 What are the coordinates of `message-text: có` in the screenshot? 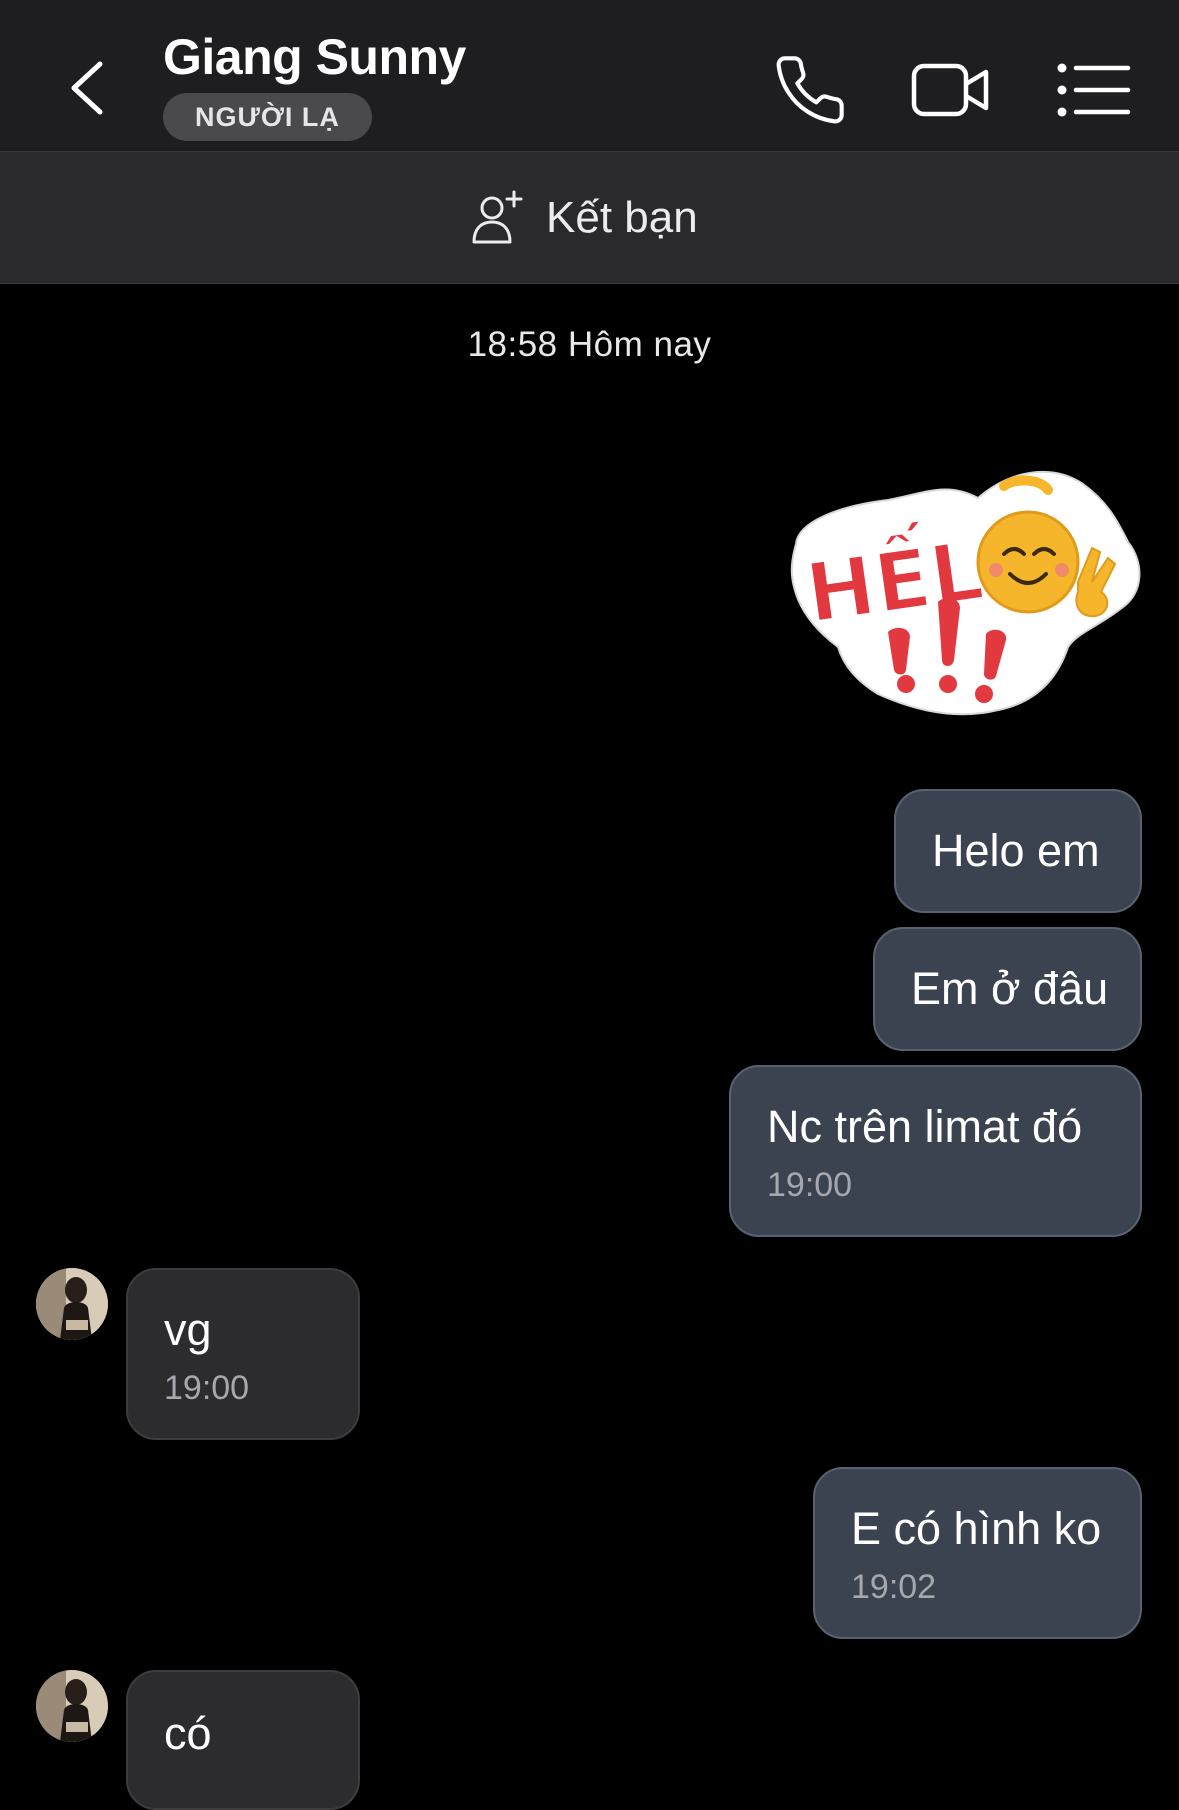 It's located at (188, 1733).